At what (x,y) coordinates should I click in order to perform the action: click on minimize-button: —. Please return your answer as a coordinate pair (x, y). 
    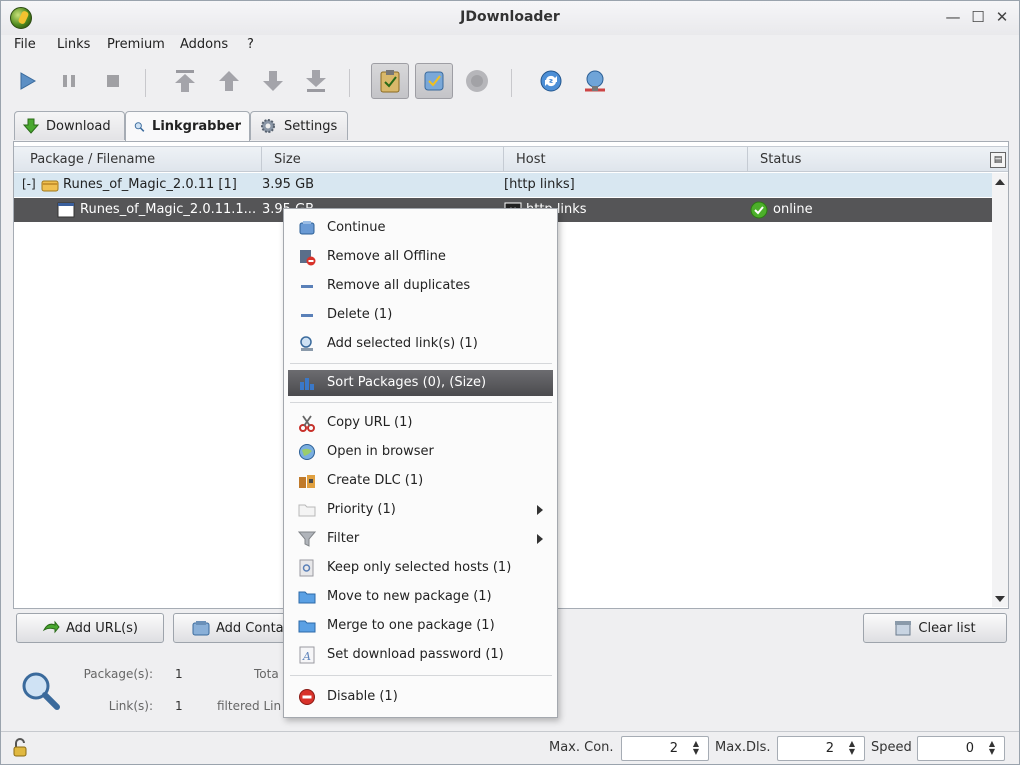
    Looking at the image, I should click on (953, 17).